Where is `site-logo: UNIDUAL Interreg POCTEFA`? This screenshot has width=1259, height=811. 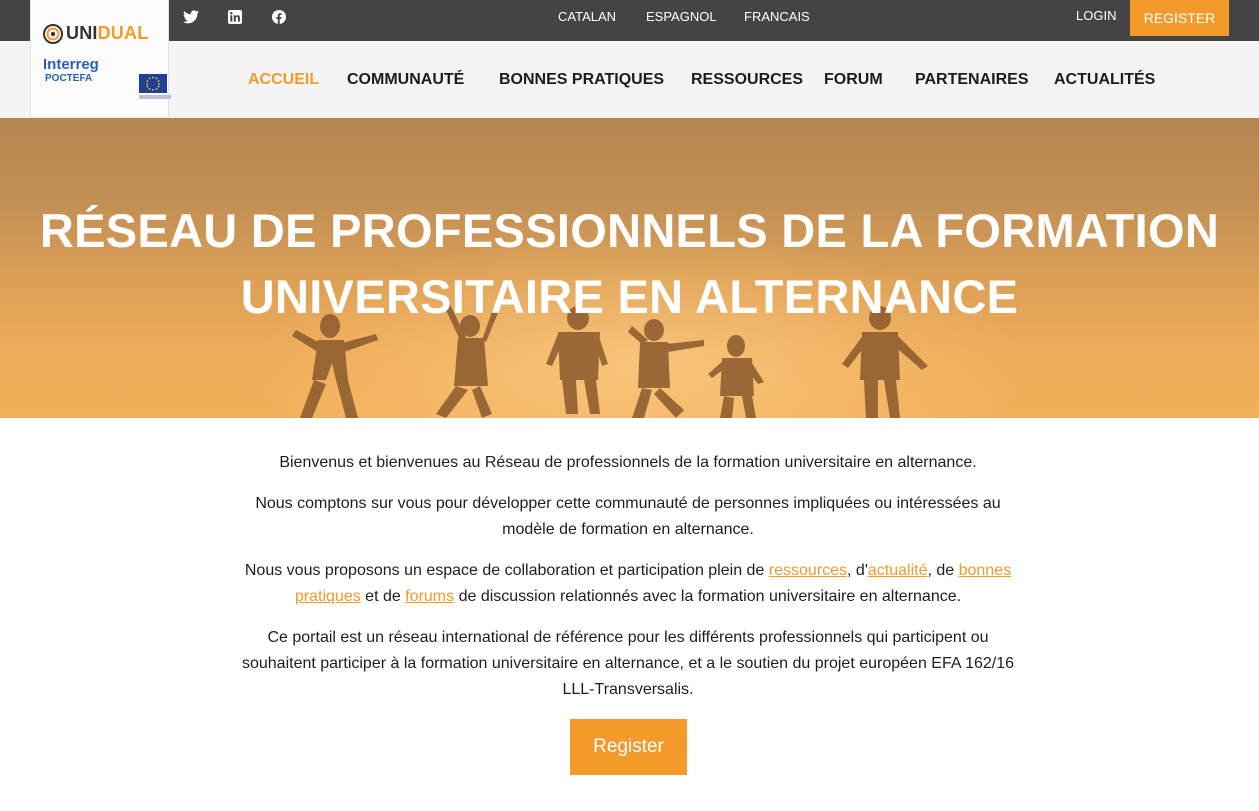
site-logo: UNIDUAL Interreg POCTEFA is located at coordinates (100, 59).